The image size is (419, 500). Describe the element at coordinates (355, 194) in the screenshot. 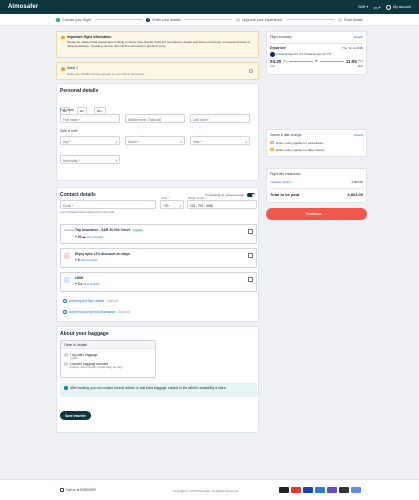

I see `total-price: 4,863.00` at that location.